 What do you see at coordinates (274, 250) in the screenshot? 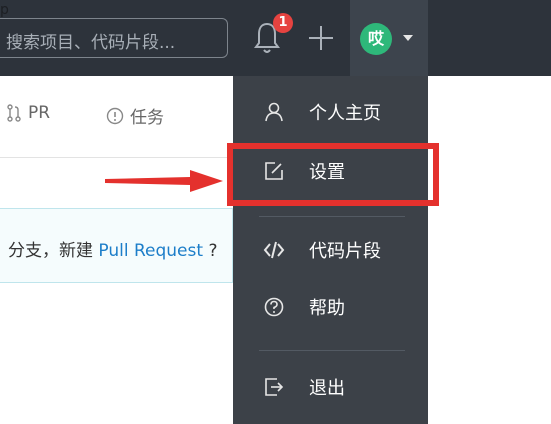
I see `code-icon` at bounding box center [274, 250].